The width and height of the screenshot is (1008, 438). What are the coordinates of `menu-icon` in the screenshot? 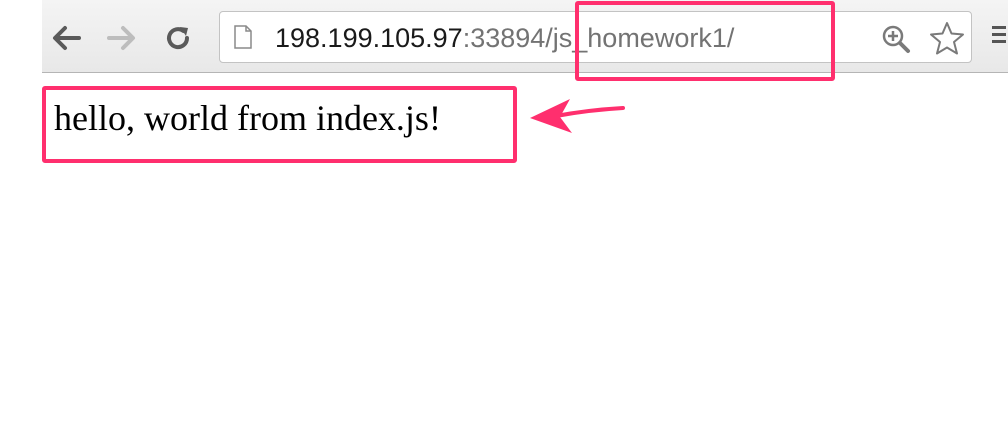 It's located at (999, 37).